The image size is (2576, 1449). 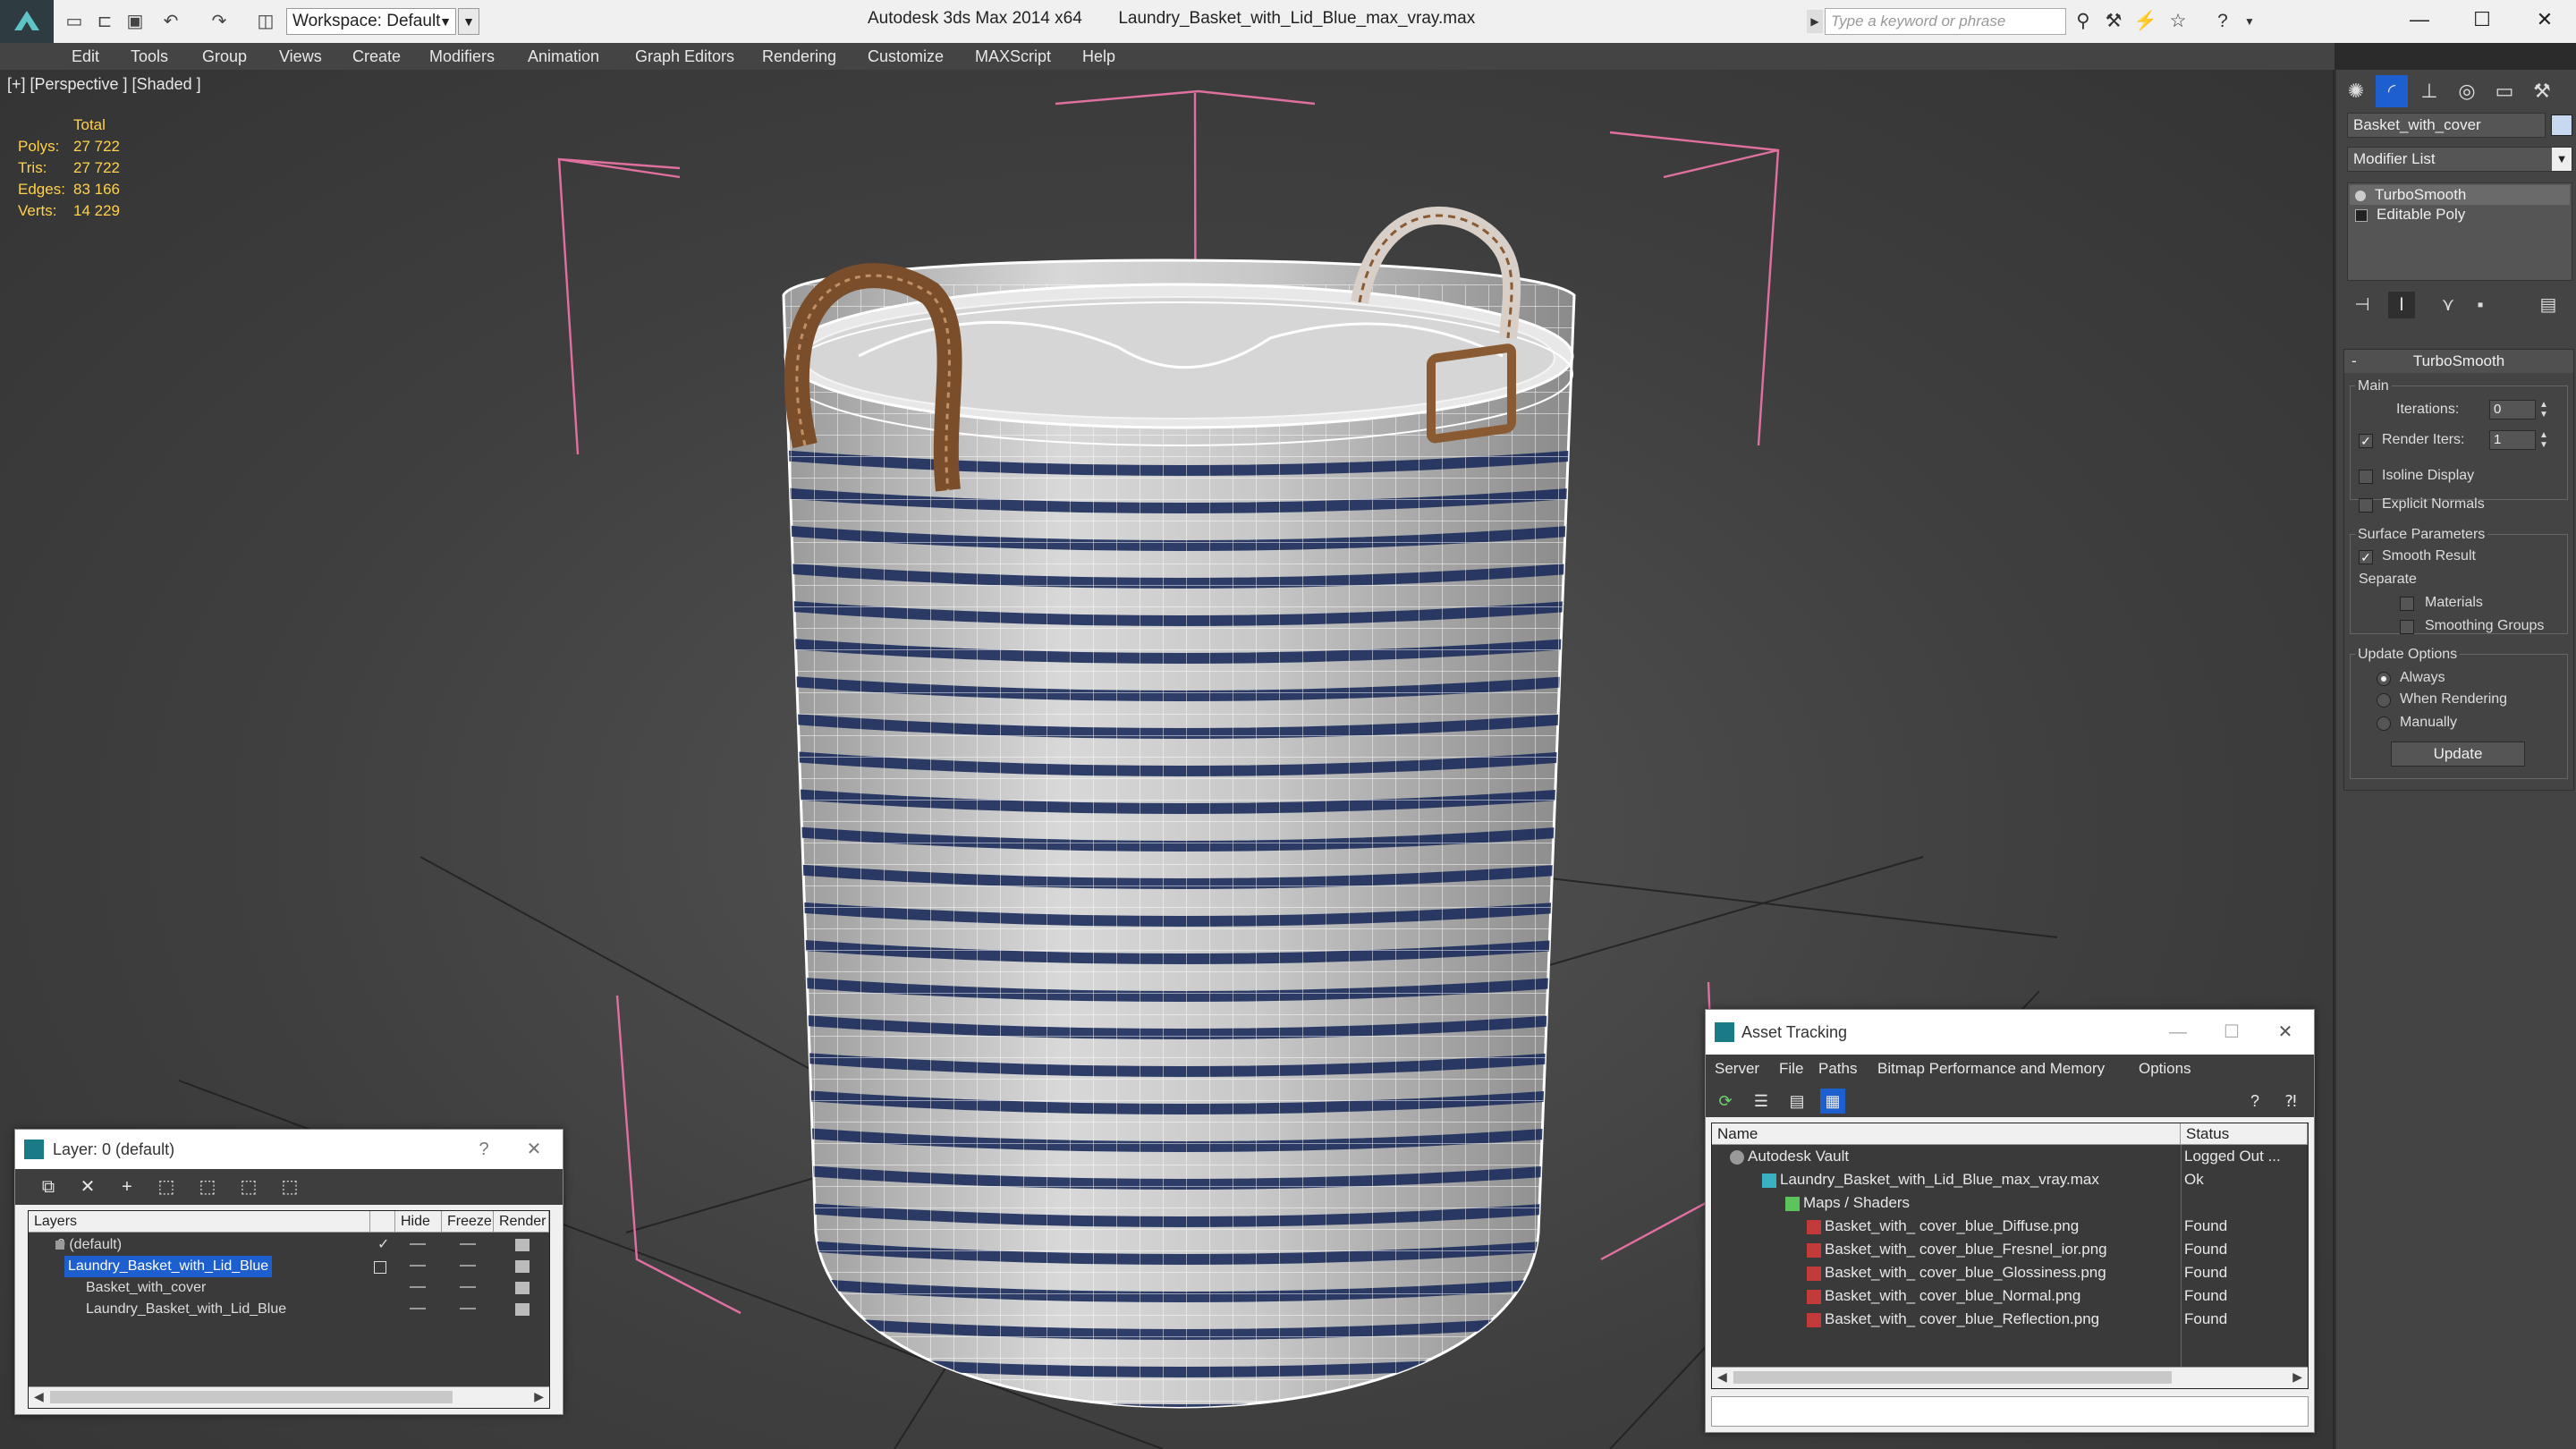 I want to click on list-view-icon: ☰, so click(x=1761, y=1101).